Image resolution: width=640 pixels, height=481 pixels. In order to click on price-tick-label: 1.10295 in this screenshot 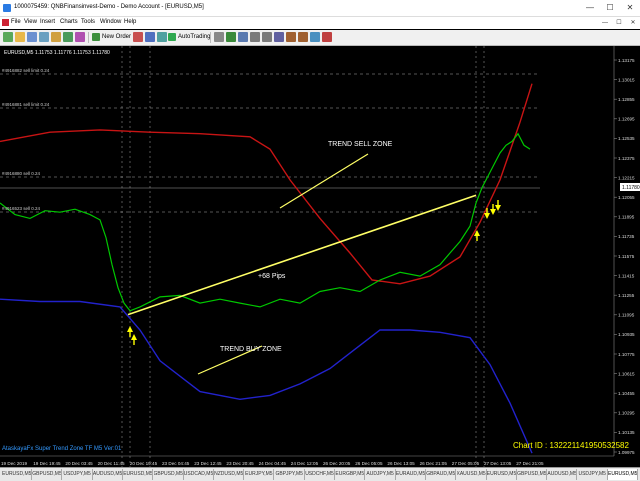, I will do `click(626, 413)`.